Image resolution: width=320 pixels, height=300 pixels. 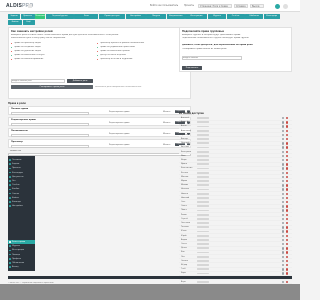 What do you see at coordinates (59, 16) in the screenshot?
I see `tab-3: Отделы/группы` at bounding box center [59, 16].